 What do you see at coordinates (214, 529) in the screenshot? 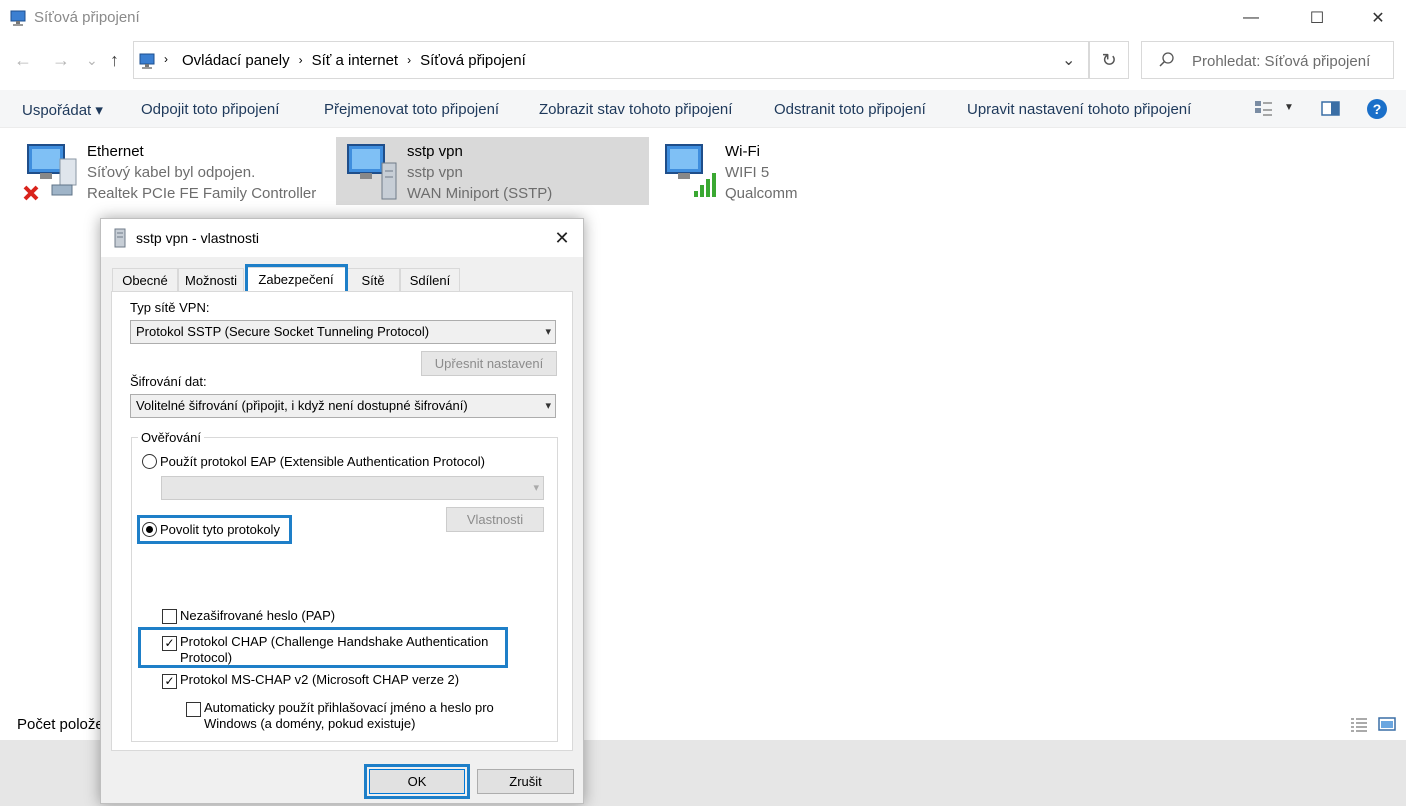
I see `allow-protocols-highlight` at bounding box center [214, 529].